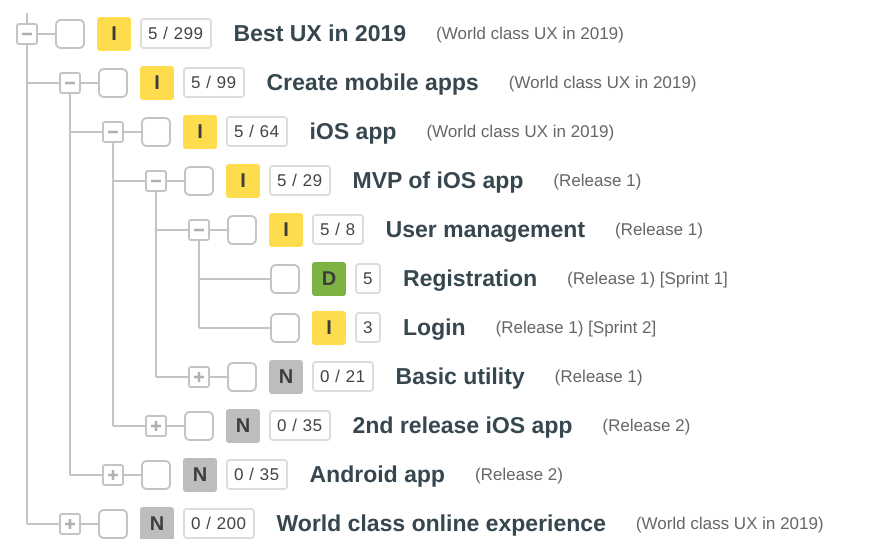 This screenshot has width=875, height=539. What do you see at coordinates (214, 82) in the screenshot?
I see `count-label: 5 / 99` at bounding box center [214, 82].